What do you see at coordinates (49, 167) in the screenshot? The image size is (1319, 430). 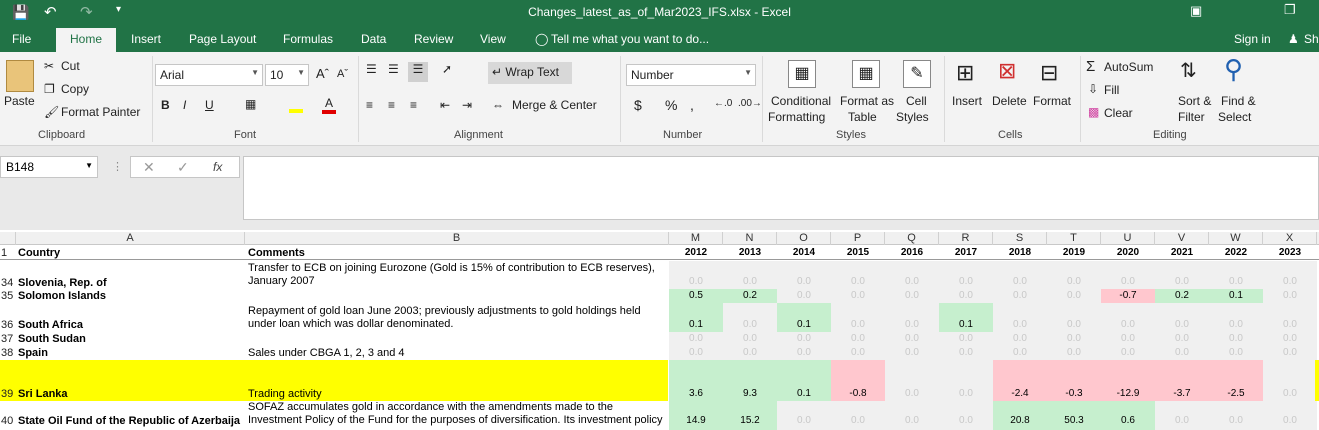 I see `name-box: B148 ▼` at bounding box center [49, 167].